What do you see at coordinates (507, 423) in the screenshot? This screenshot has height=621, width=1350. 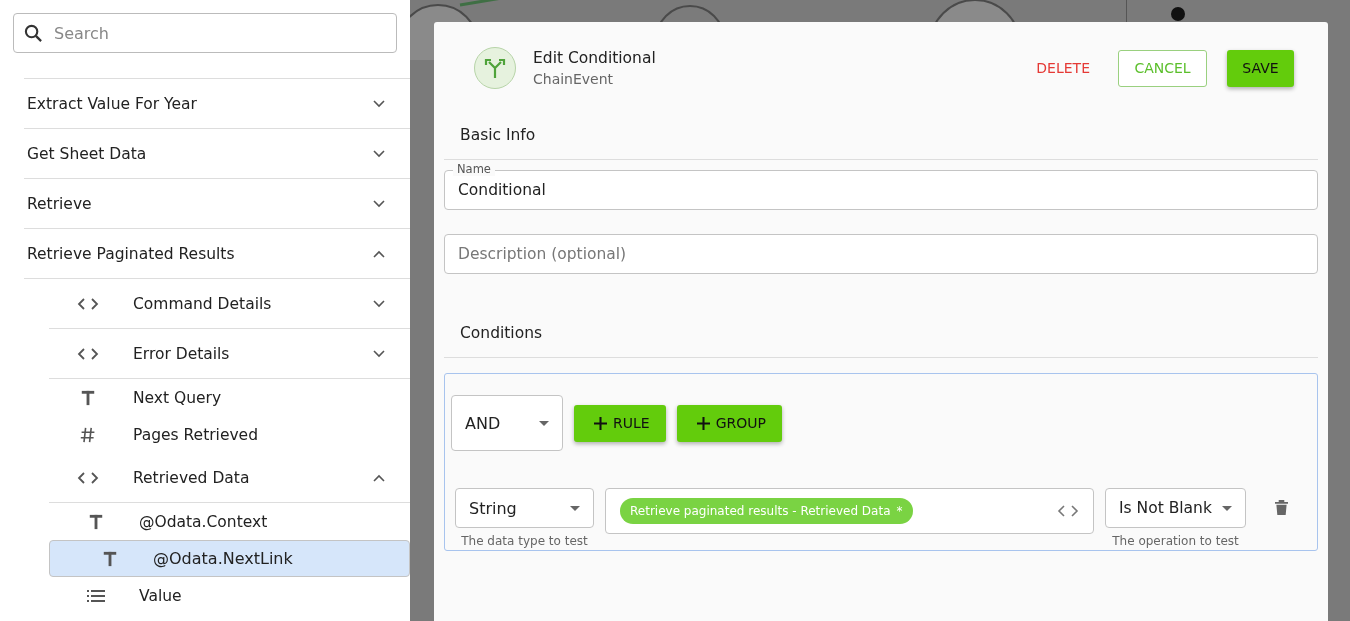 I see `combinator-select: AND` at bounding box center [507, 423].